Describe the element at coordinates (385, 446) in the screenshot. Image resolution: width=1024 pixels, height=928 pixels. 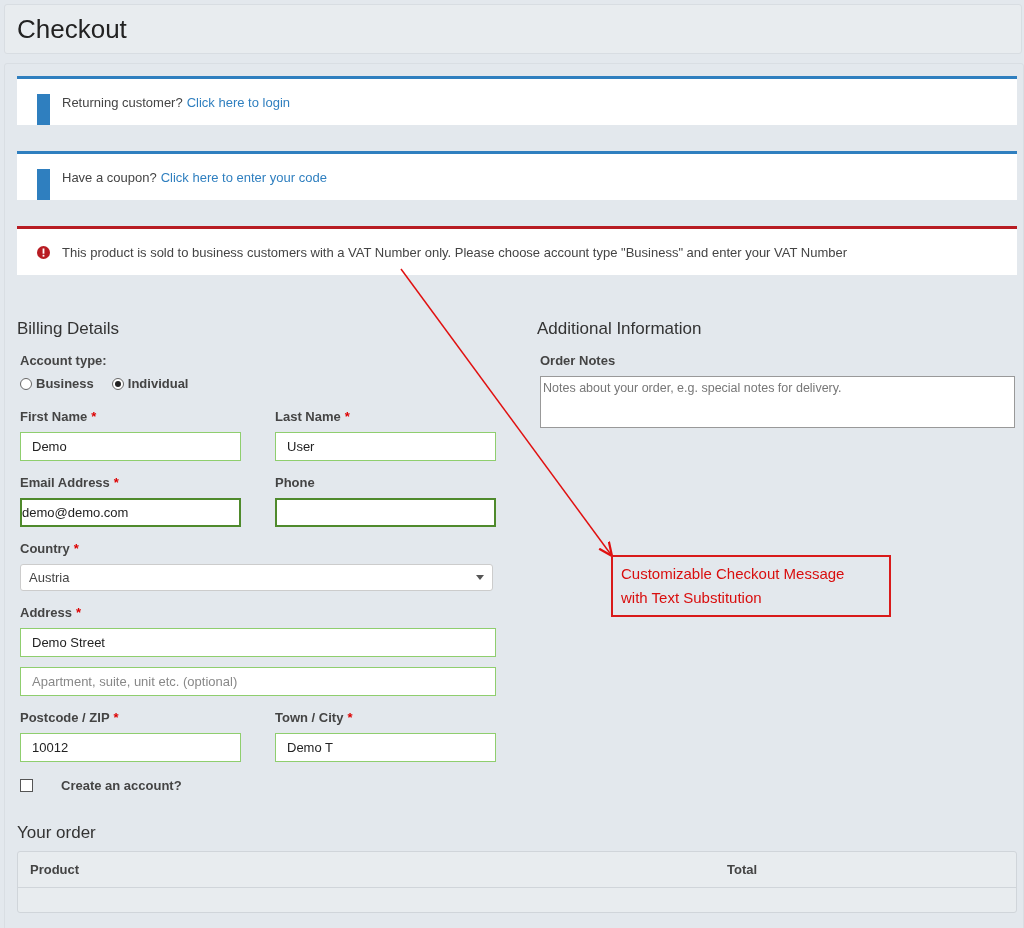
I see `input-field: User` at that location.